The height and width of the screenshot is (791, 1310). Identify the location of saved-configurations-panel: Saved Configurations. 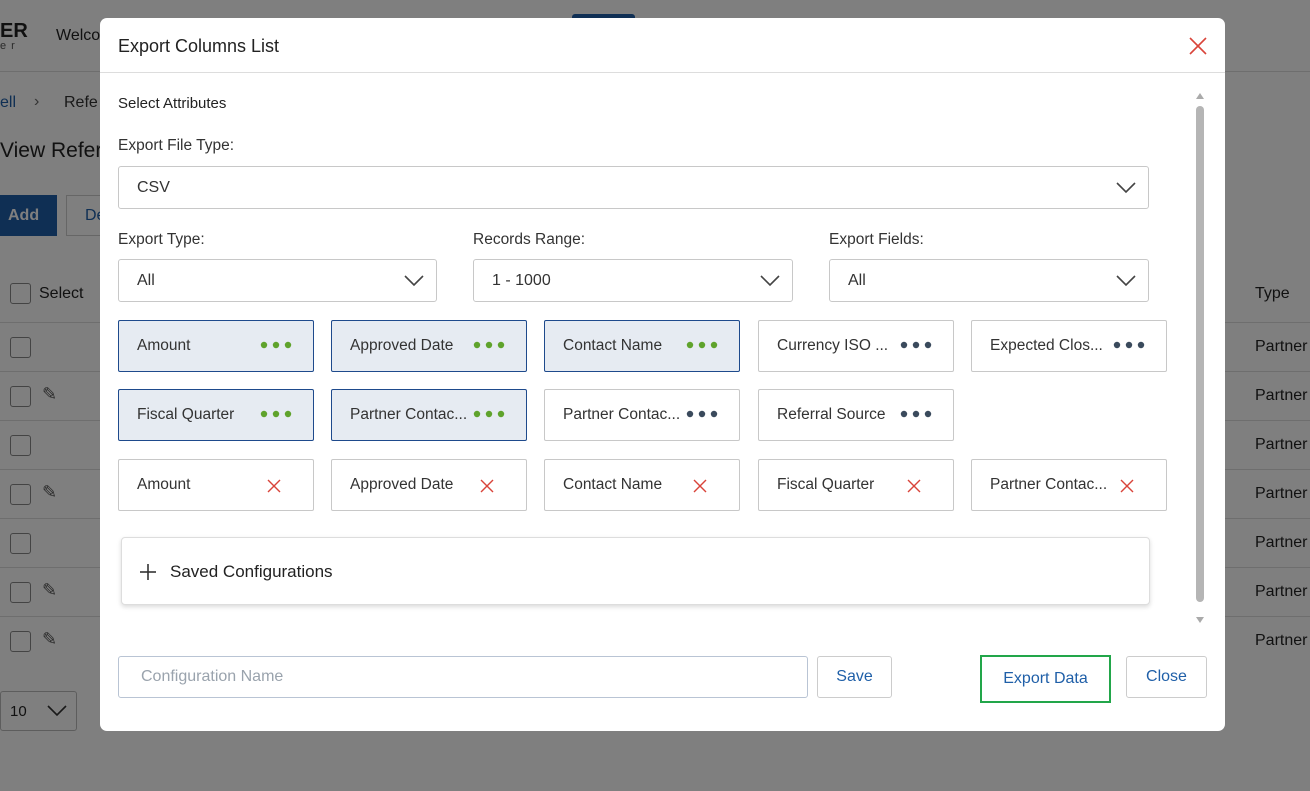
(635, 571).